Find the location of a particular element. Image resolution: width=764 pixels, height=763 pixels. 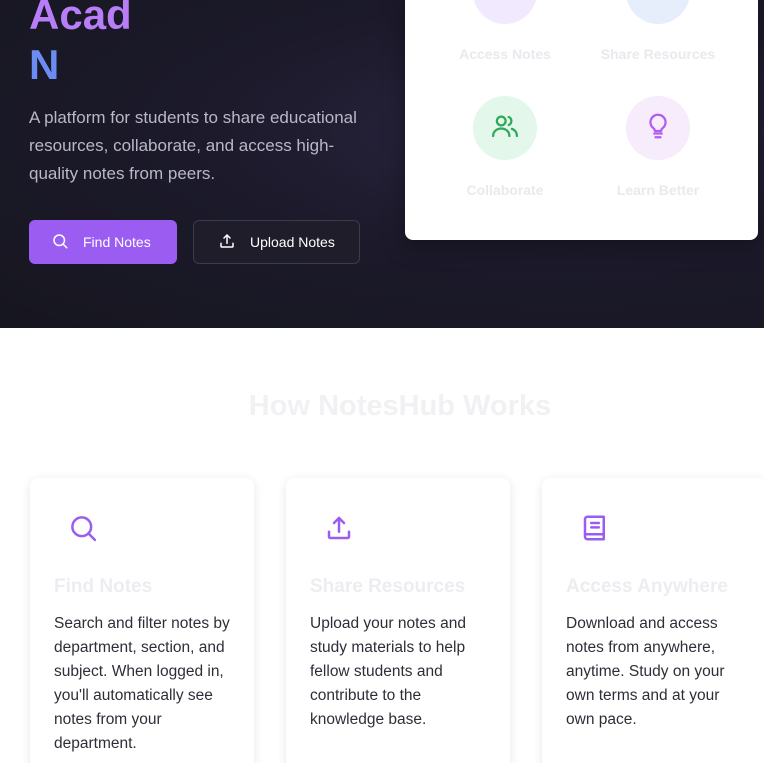

upload-notes-button: Upload Notes is located at coordinates (276, 242).